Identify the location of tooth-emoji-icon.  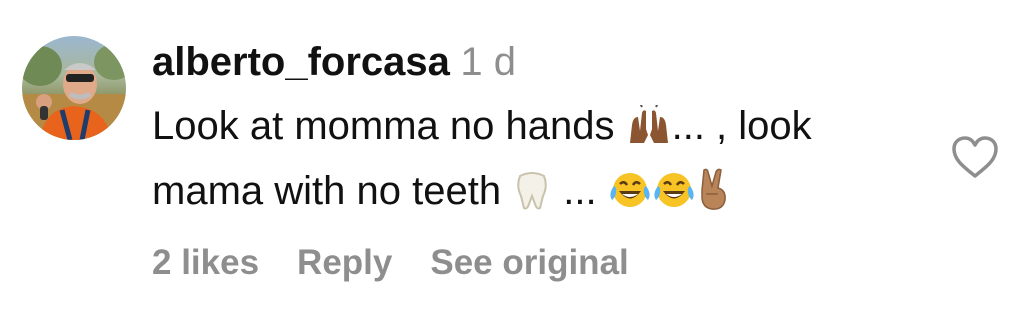
(532, 197).